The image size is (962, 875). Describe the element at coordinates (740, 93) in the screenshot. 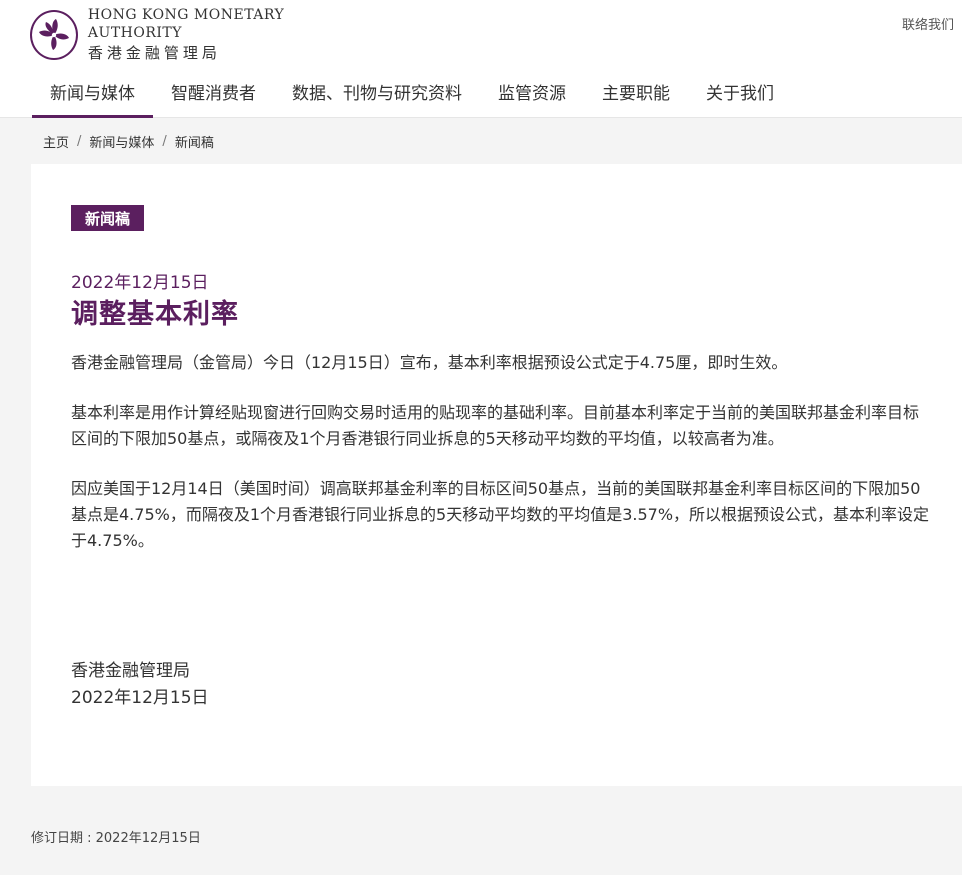

I see `nav-item-about-us: 关于我们` at that location.